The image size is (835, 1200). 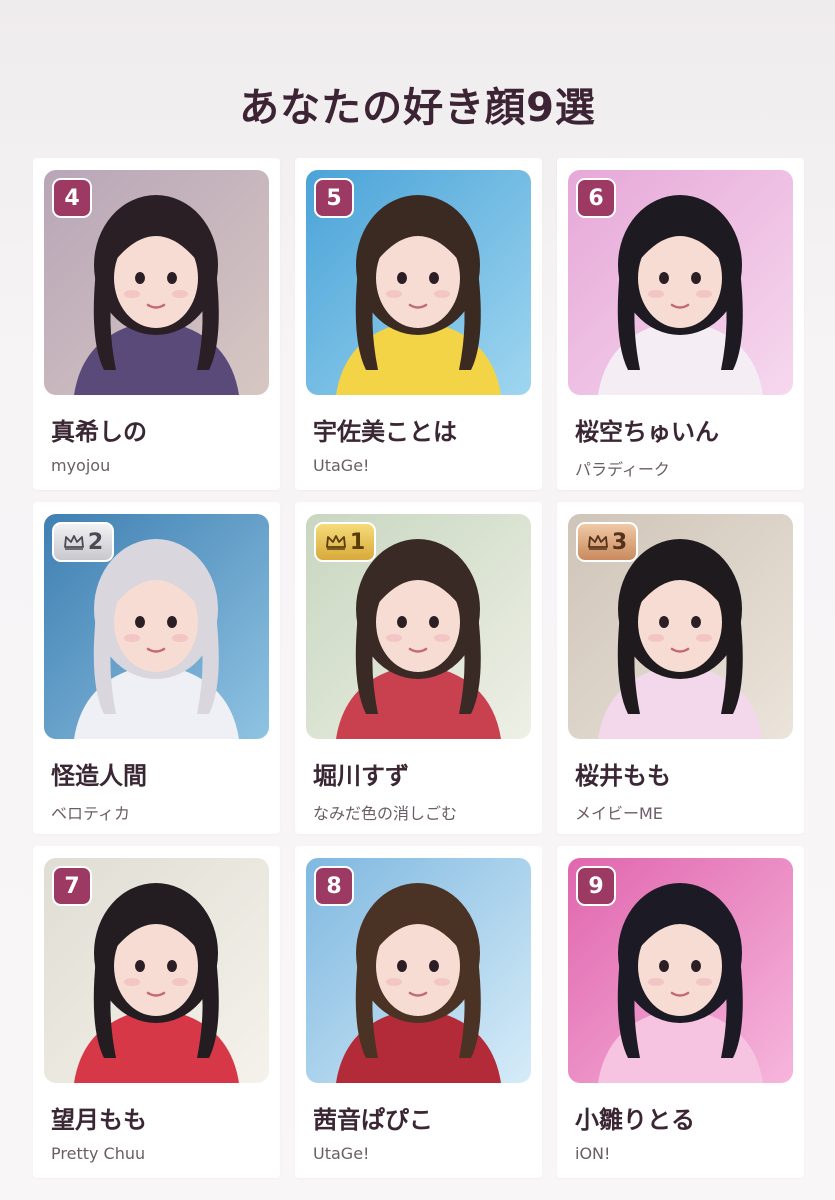 I want to click on rank-badge: 5, so click(x=334, y=198).